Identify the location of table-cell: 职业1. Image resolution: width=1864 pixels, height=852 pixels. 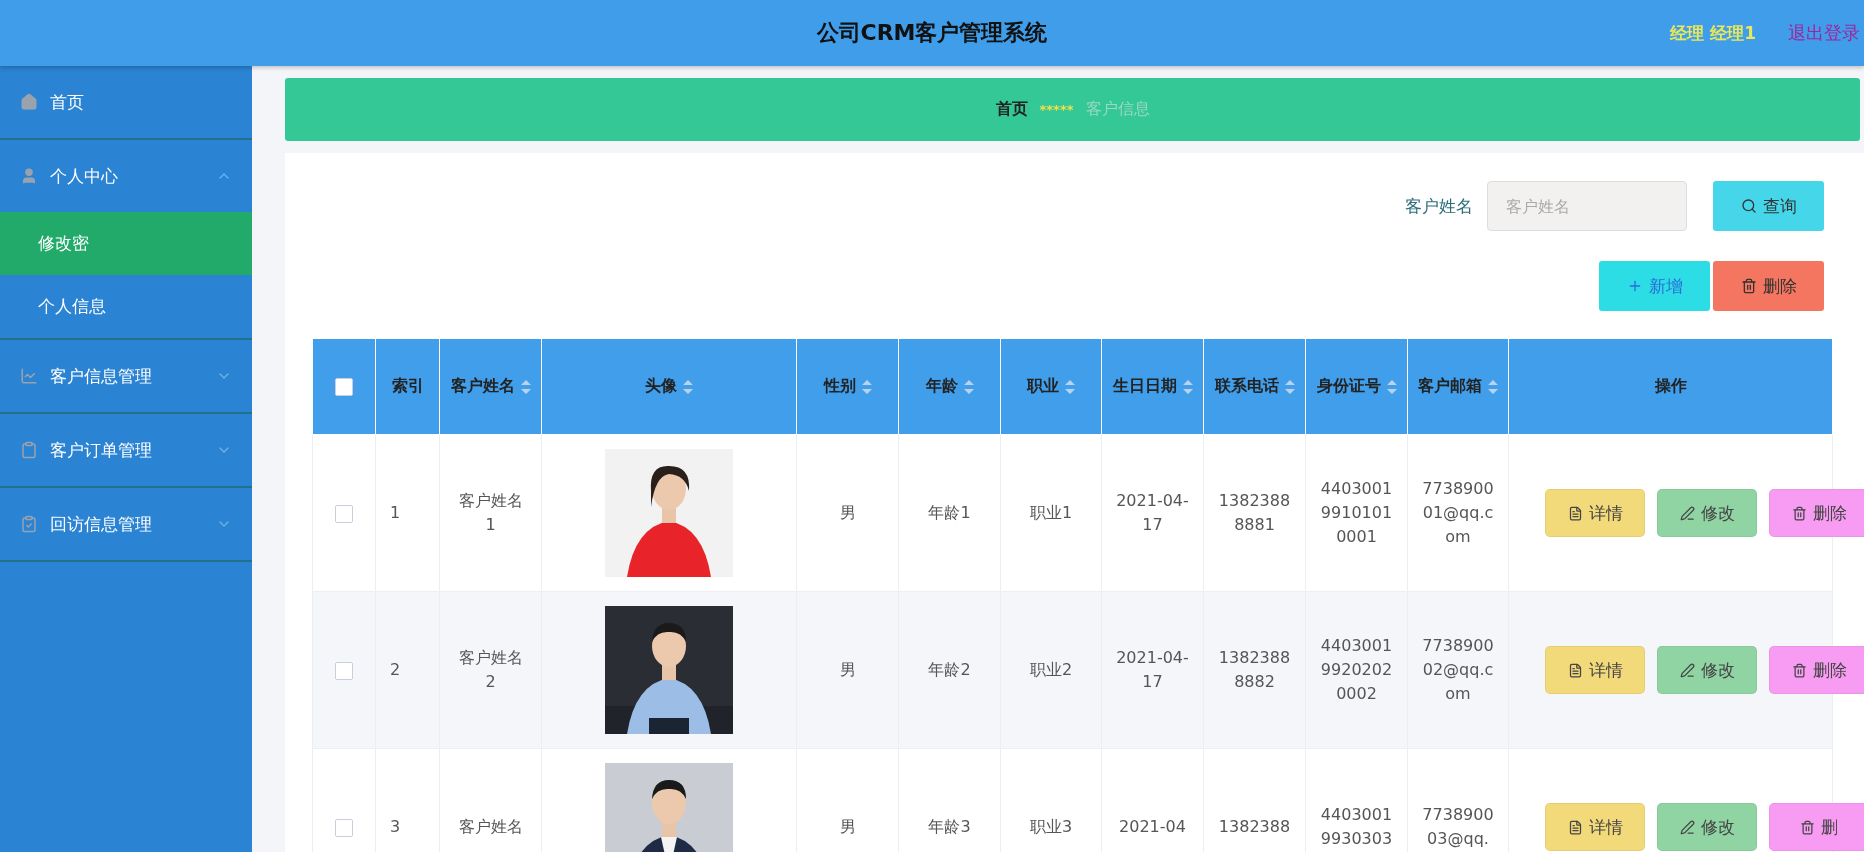
(1051, 512).